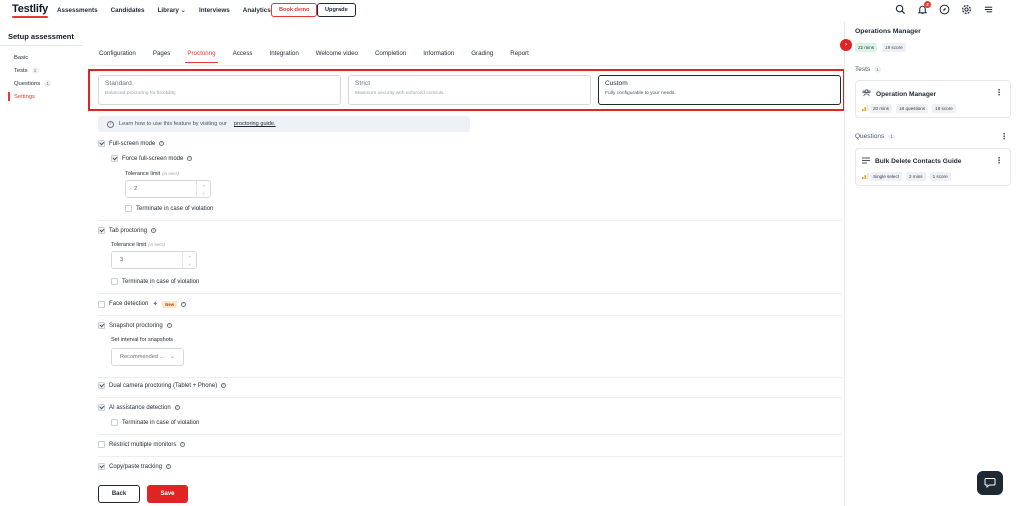  I want to click on snapshot-checkbox, so click(101, 325).